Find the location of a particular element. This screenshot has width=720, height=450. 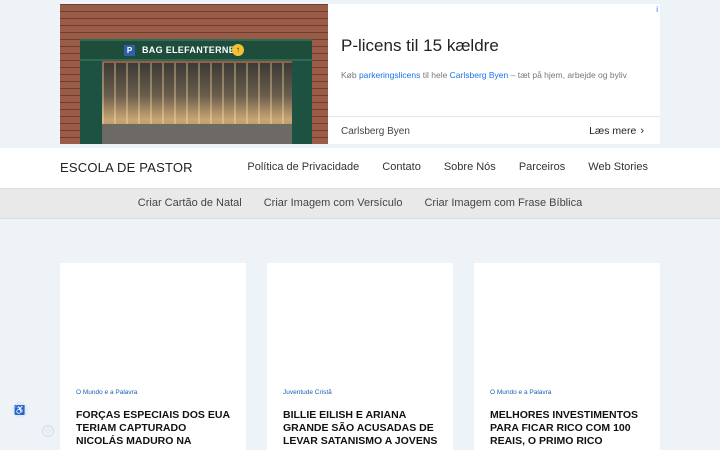

clock-icon: ◷ is located at coordinates (48, 431).